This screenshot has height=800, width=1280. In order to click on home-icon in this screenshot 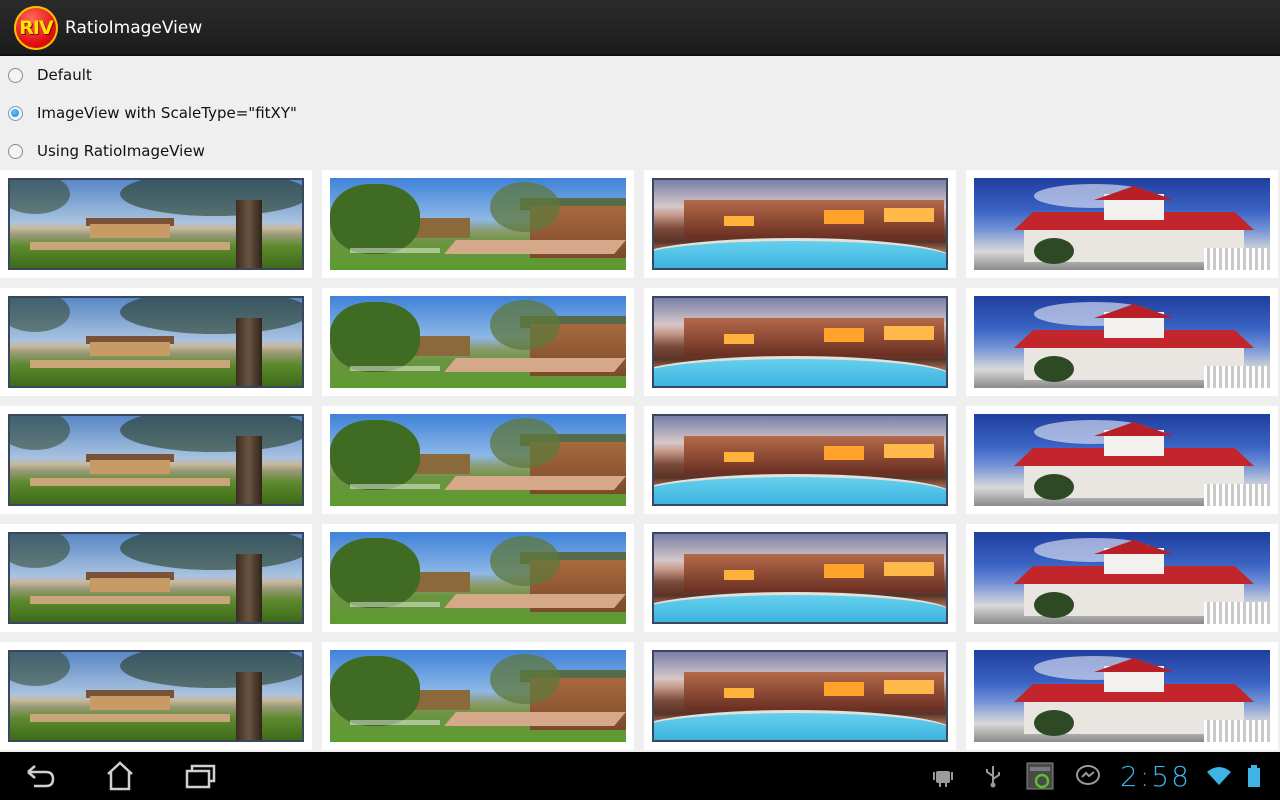, I will do `click(120, 776)`.